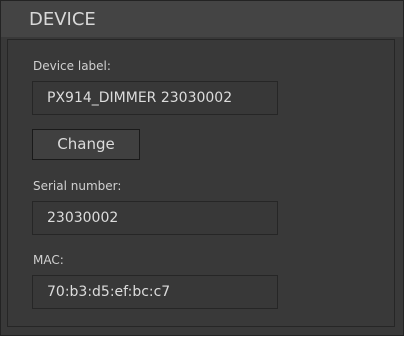  Describe the element at coordinates (155, 292) in the screenshot. I see `mac-field: 70:b3:d5:ef:bc:c7` at that location.